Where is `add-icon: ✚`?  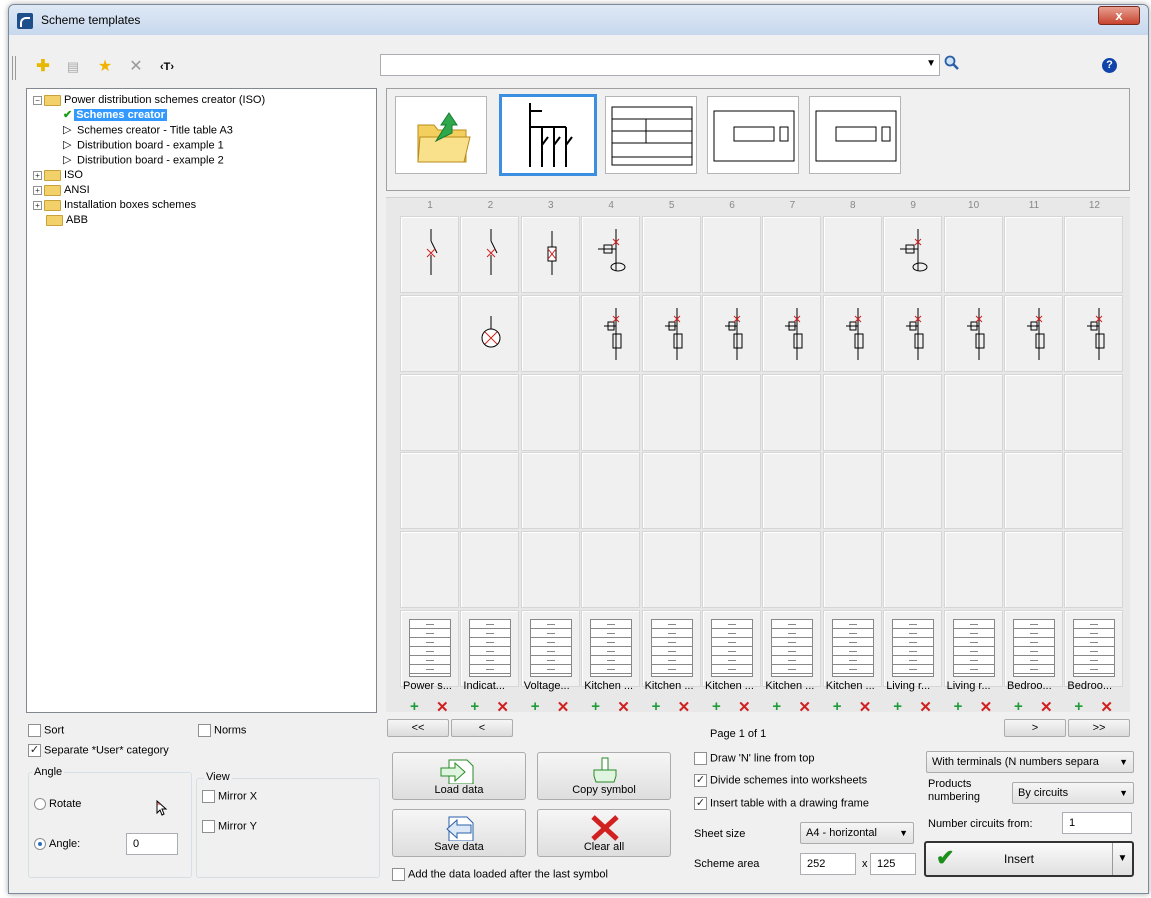 add-icon: ✚ is located at coordinates (43, 67).